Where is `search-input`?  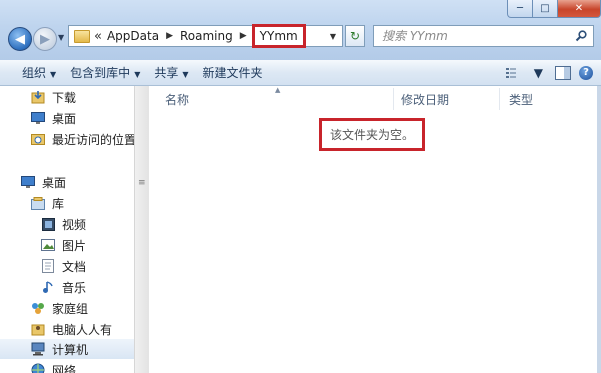
search-input is located at coordinates (473, 36).